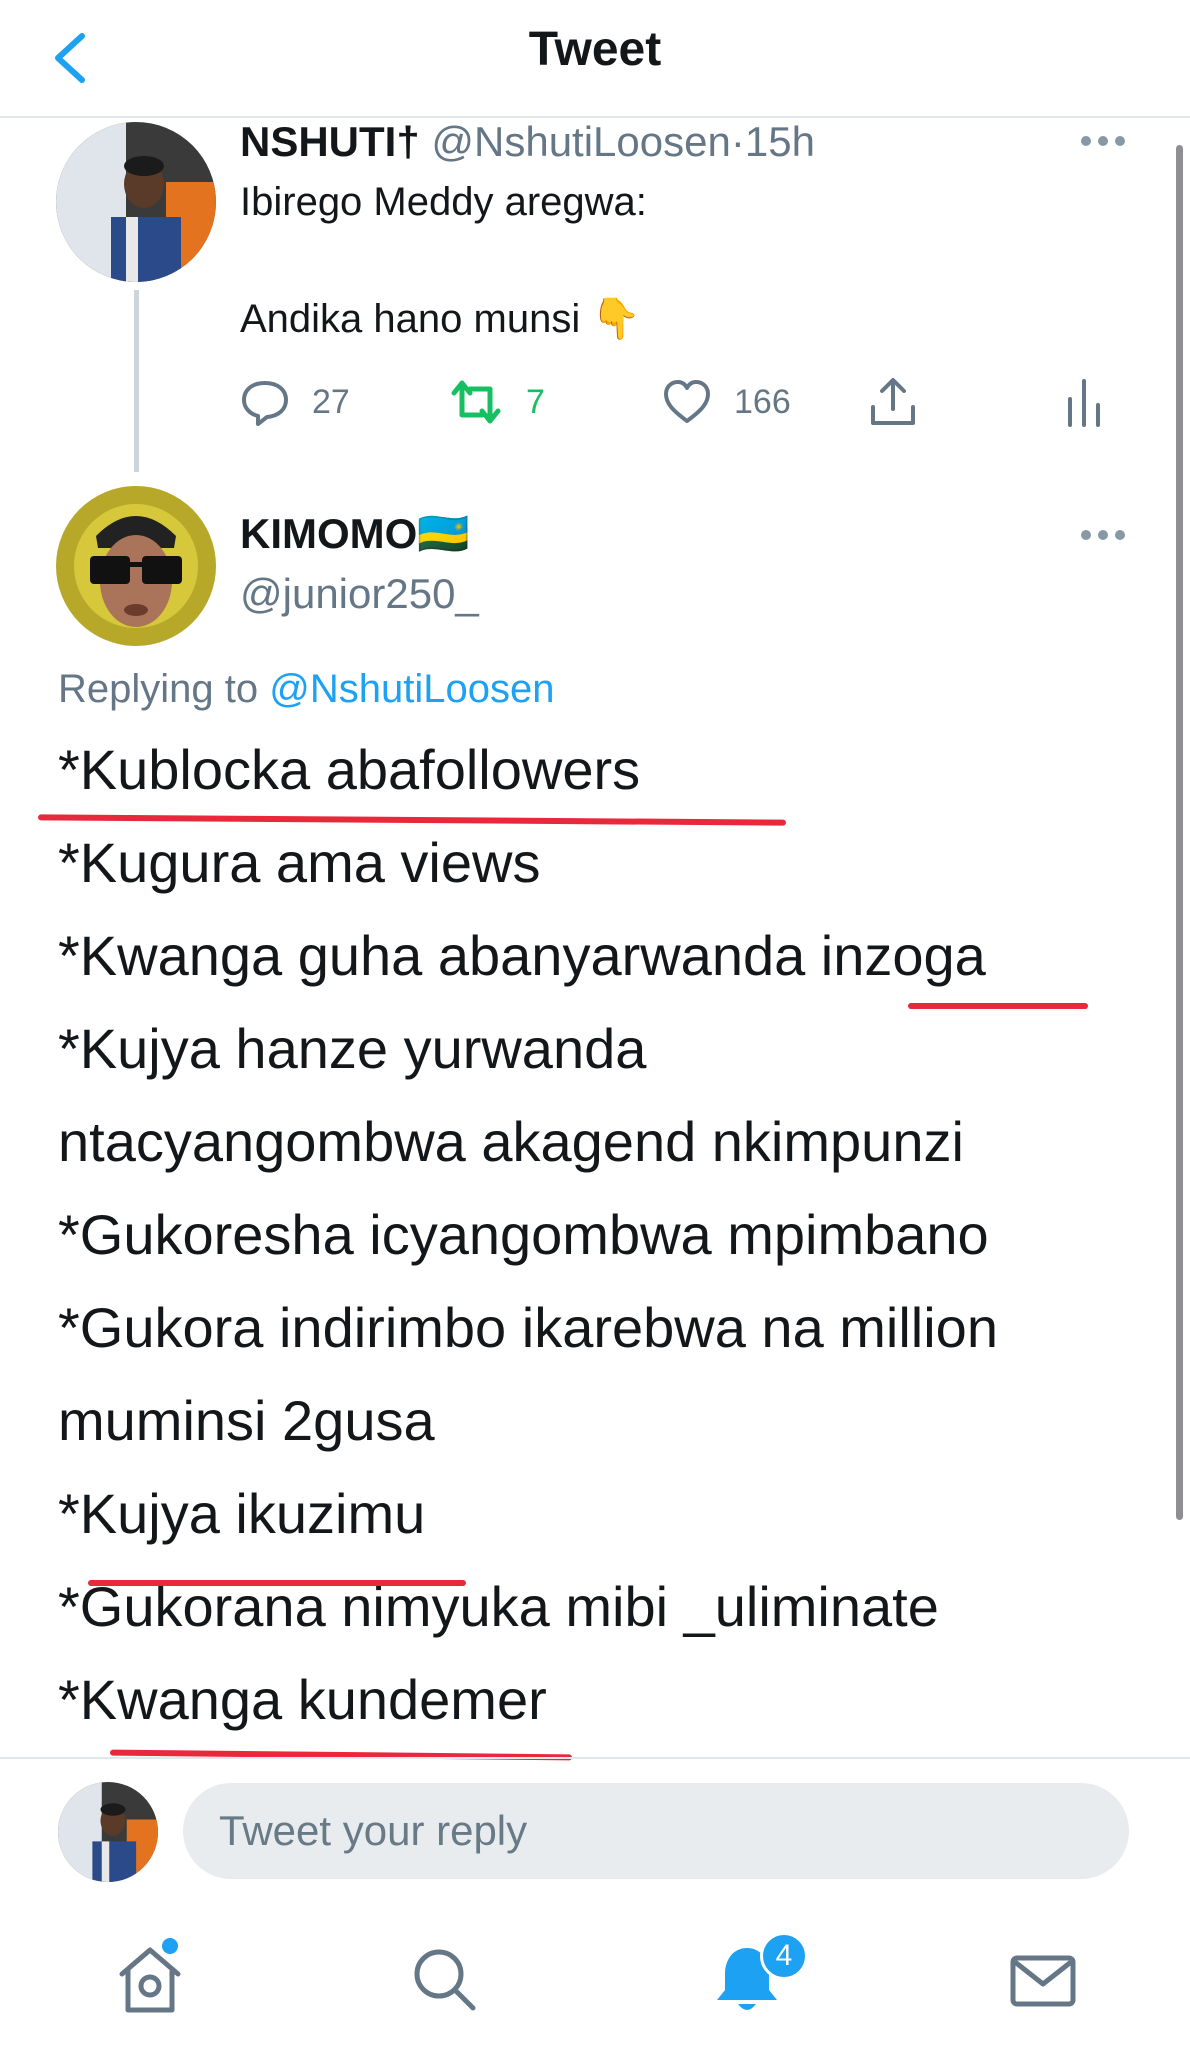 The width and height of the screenshot is (1190, 2048). I want to click on tab-search, so click(445, 1980).